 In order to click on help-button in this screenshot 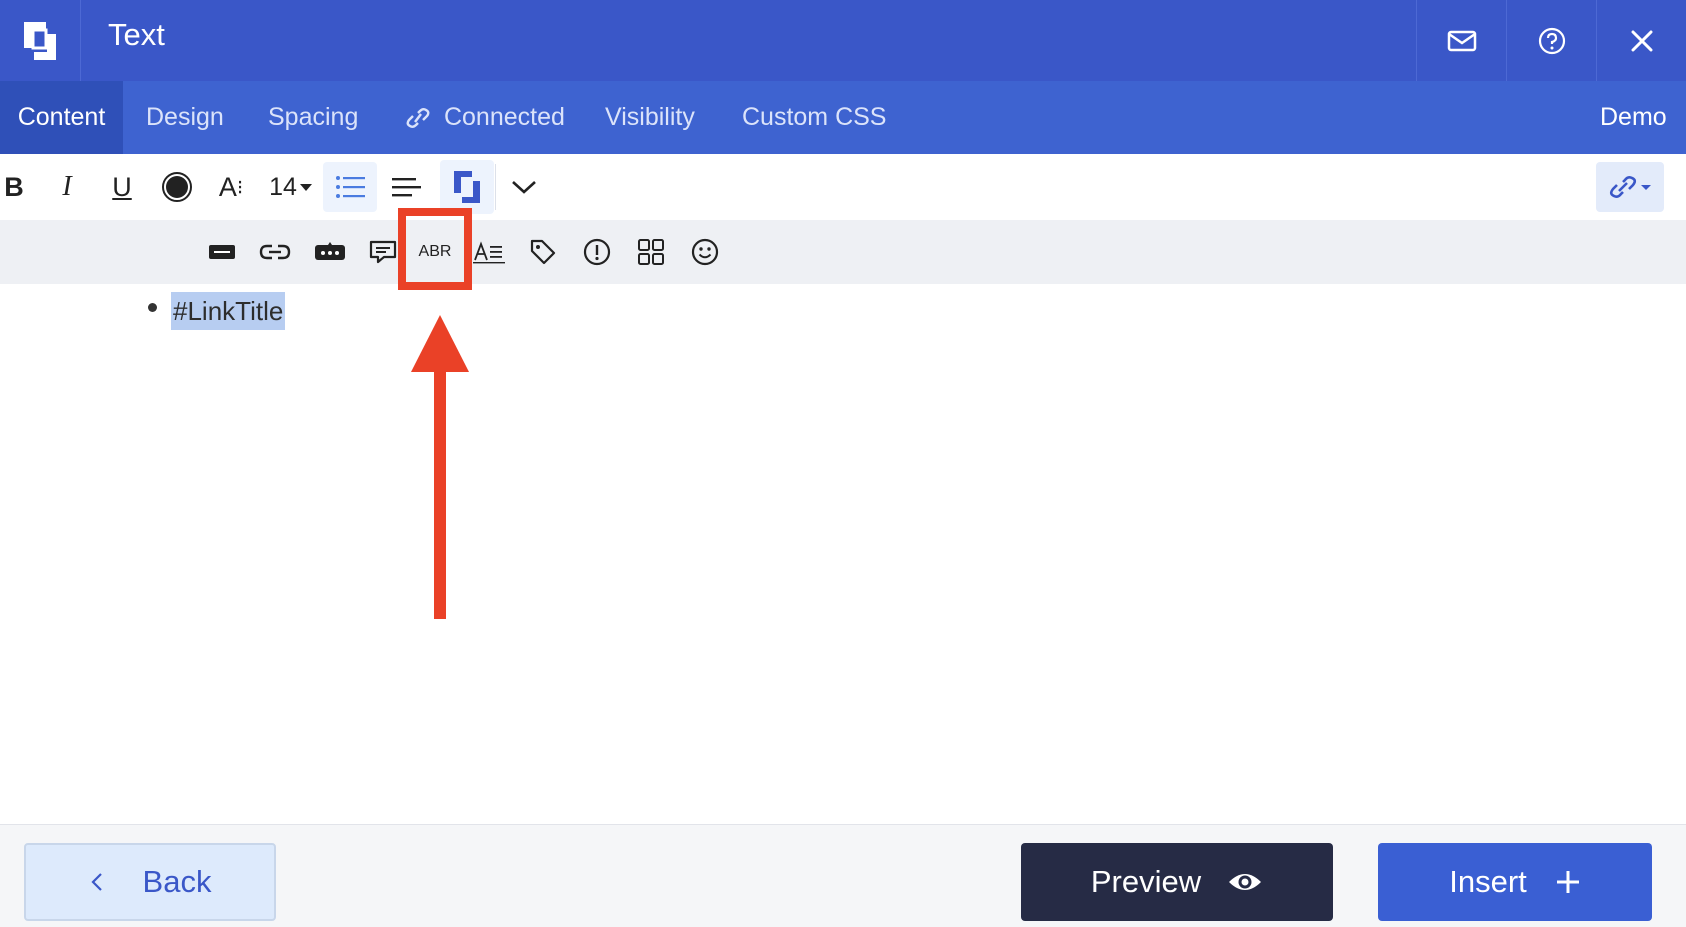, I will do `click(1551, 40)`.